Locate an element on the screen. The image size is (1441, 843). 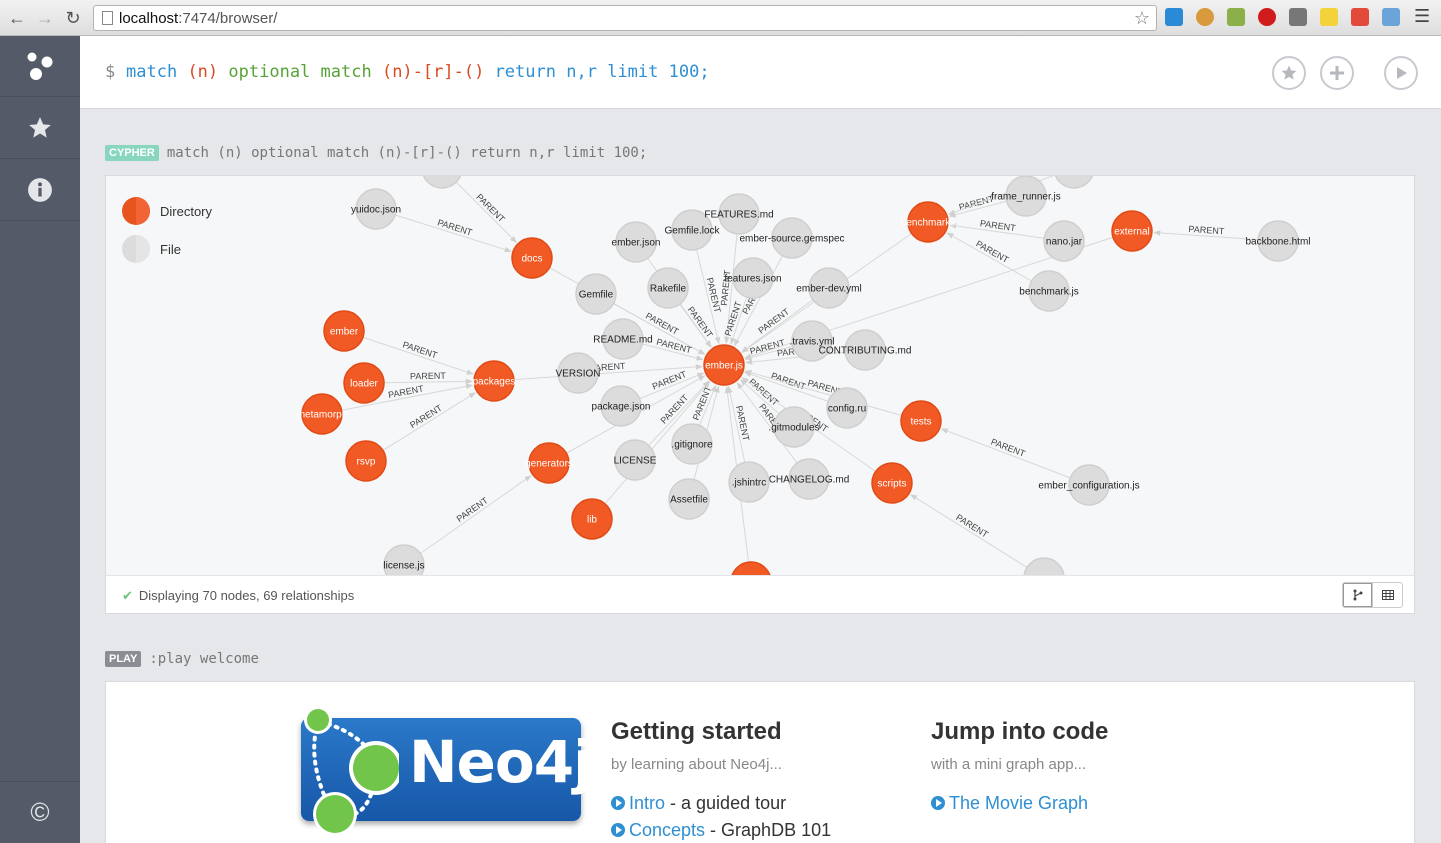
directory-node: benchmarks is located at coordinates (928, 222).